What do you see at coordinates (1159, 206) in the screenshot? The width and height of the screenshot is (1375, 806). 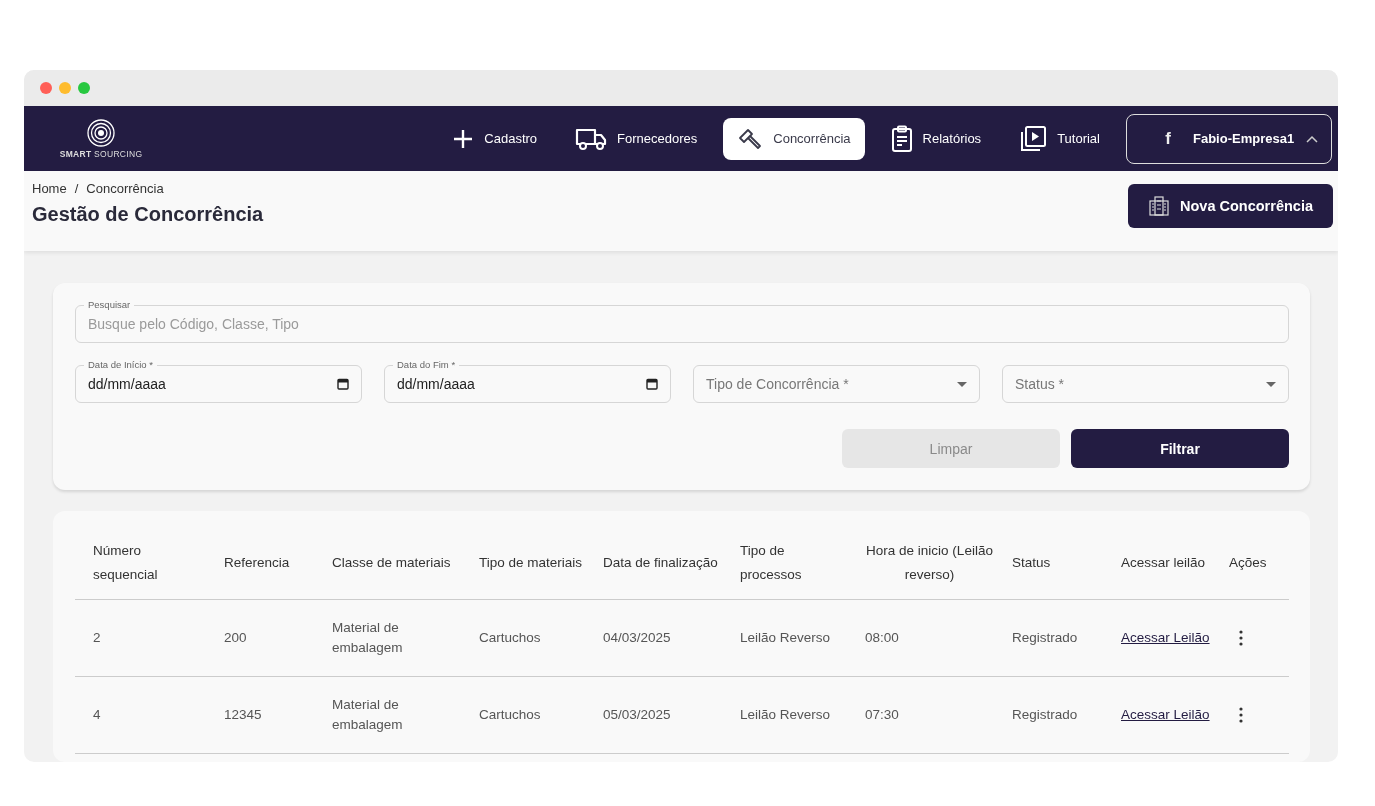 I see `building-icon` at bounding box center [1159, 206].